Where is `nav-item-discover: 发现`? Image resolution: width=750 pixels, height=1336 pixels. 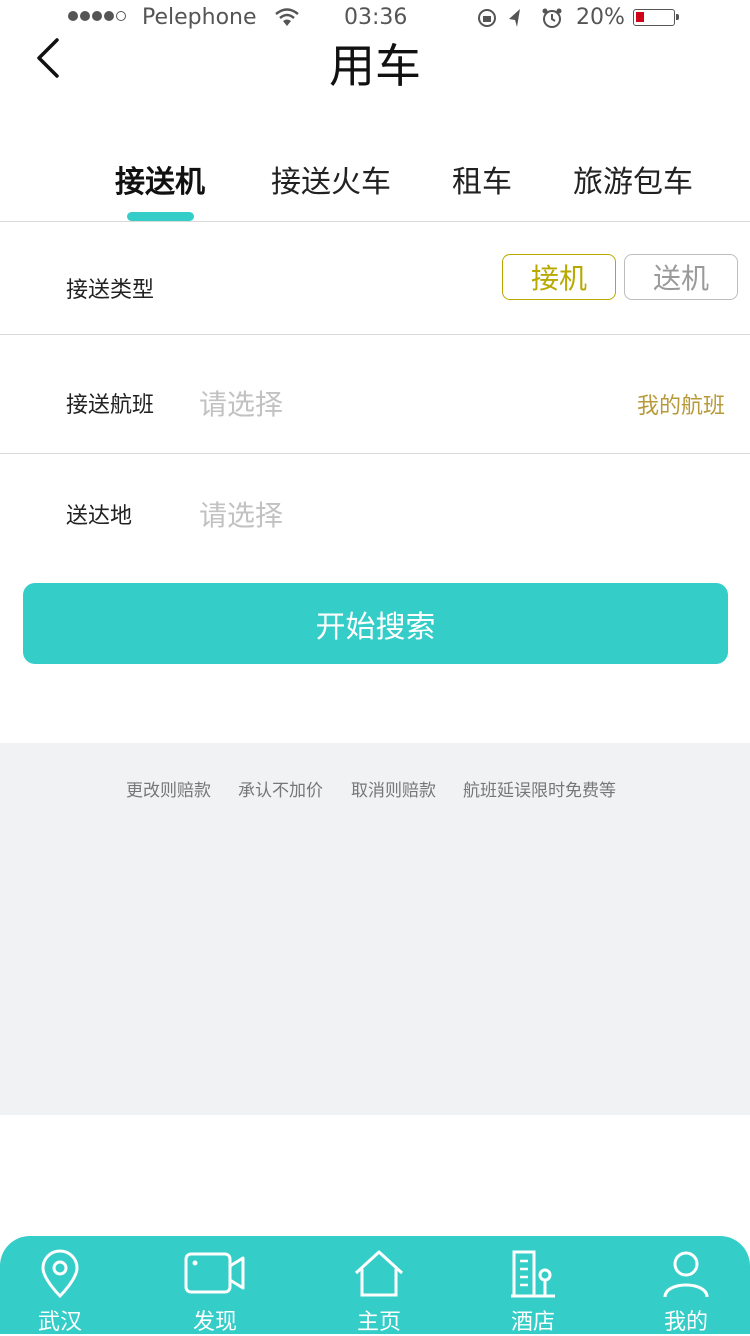
nav-item-discover: 发现 is located at coordinates (215, 1285).